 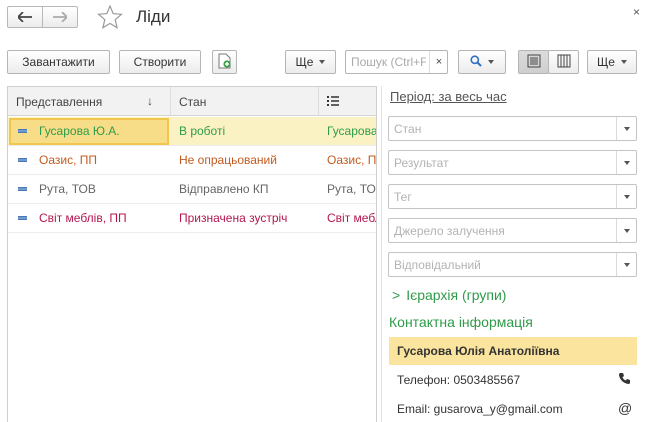 What do you see at coordinates (351, 218) in the screenshot?
I see `cell-extra: Світ меблів, ПП` at bounding box center [351, 218].